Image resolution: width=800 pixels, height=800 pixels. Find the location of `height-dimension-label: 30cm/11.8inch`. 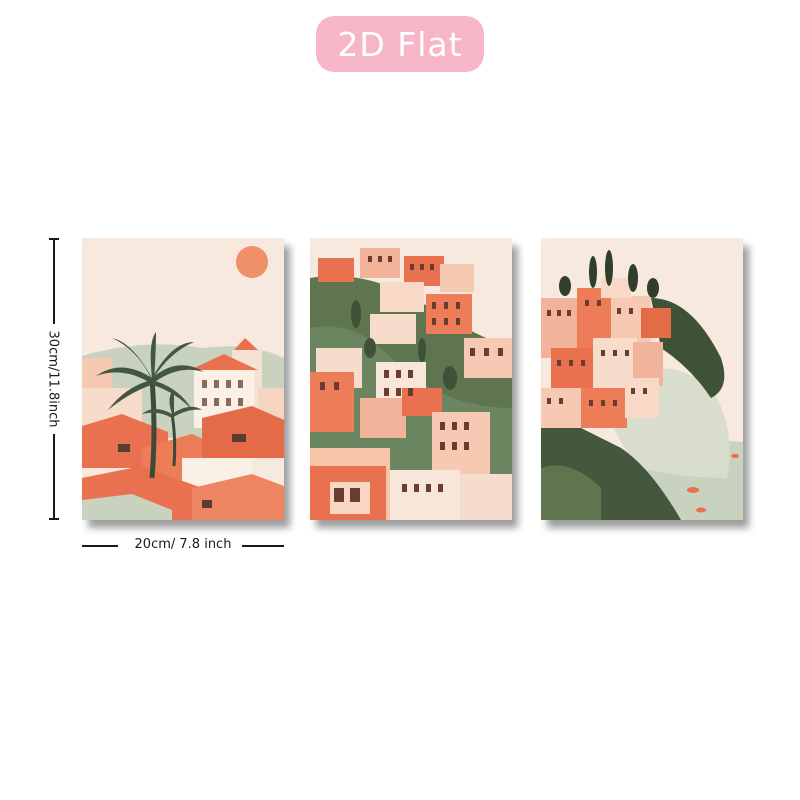

height-dimension-label: 30cm/11.8inch is located at coordinates (53, 379).